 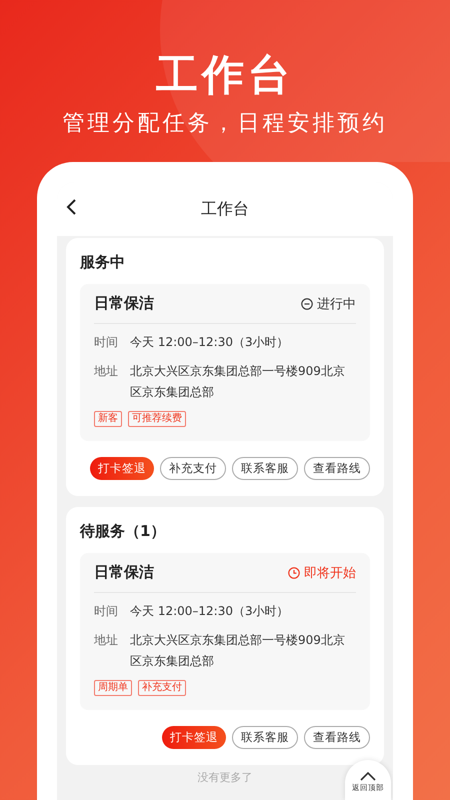 What do you see at coordinates (307, 304) in the screenshot?
I see `minus-circle-icon` at bounding box center [307, 304].